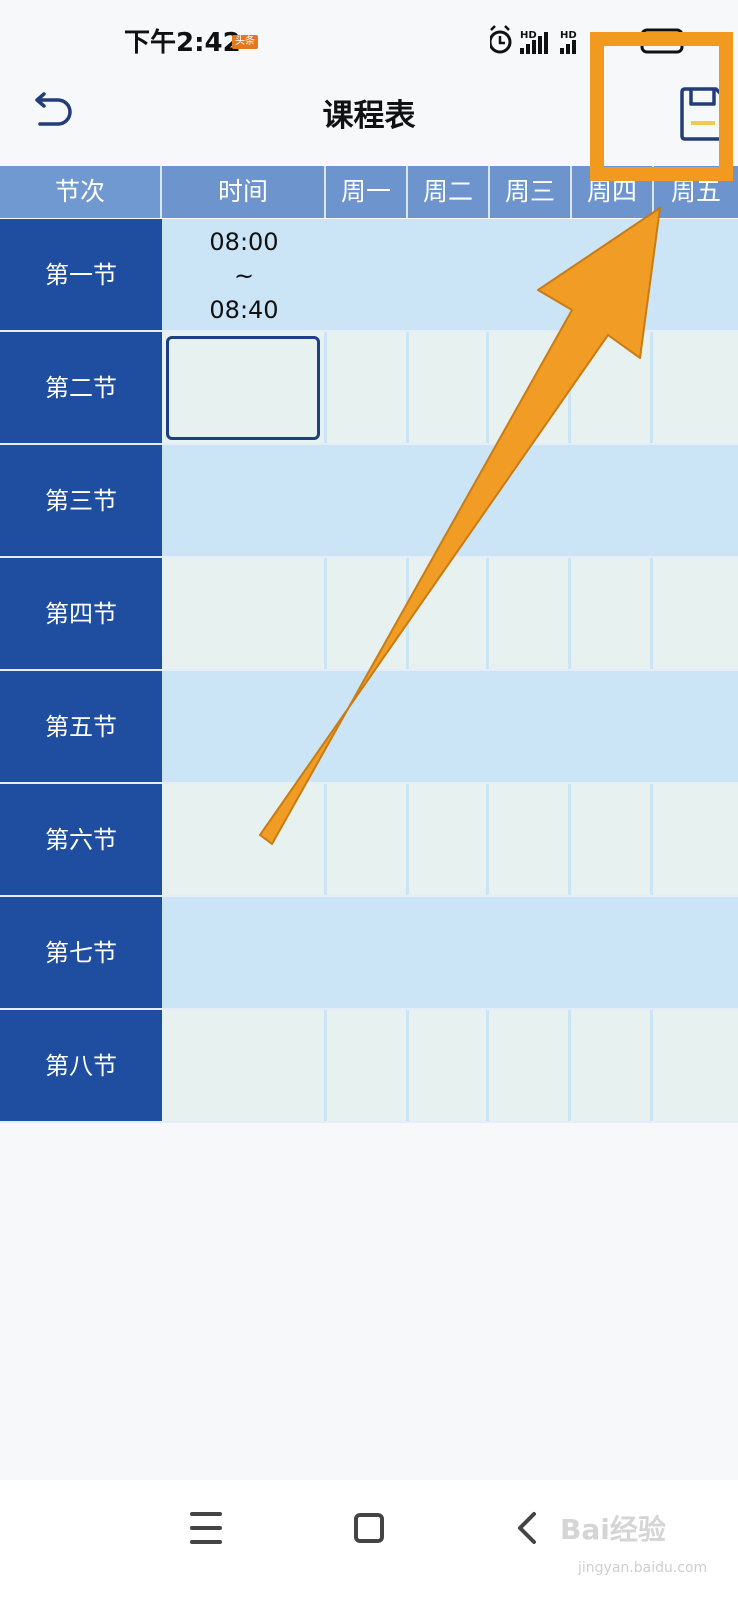  I want to click on row-label-period-7: 第七节, so click(81, 953).